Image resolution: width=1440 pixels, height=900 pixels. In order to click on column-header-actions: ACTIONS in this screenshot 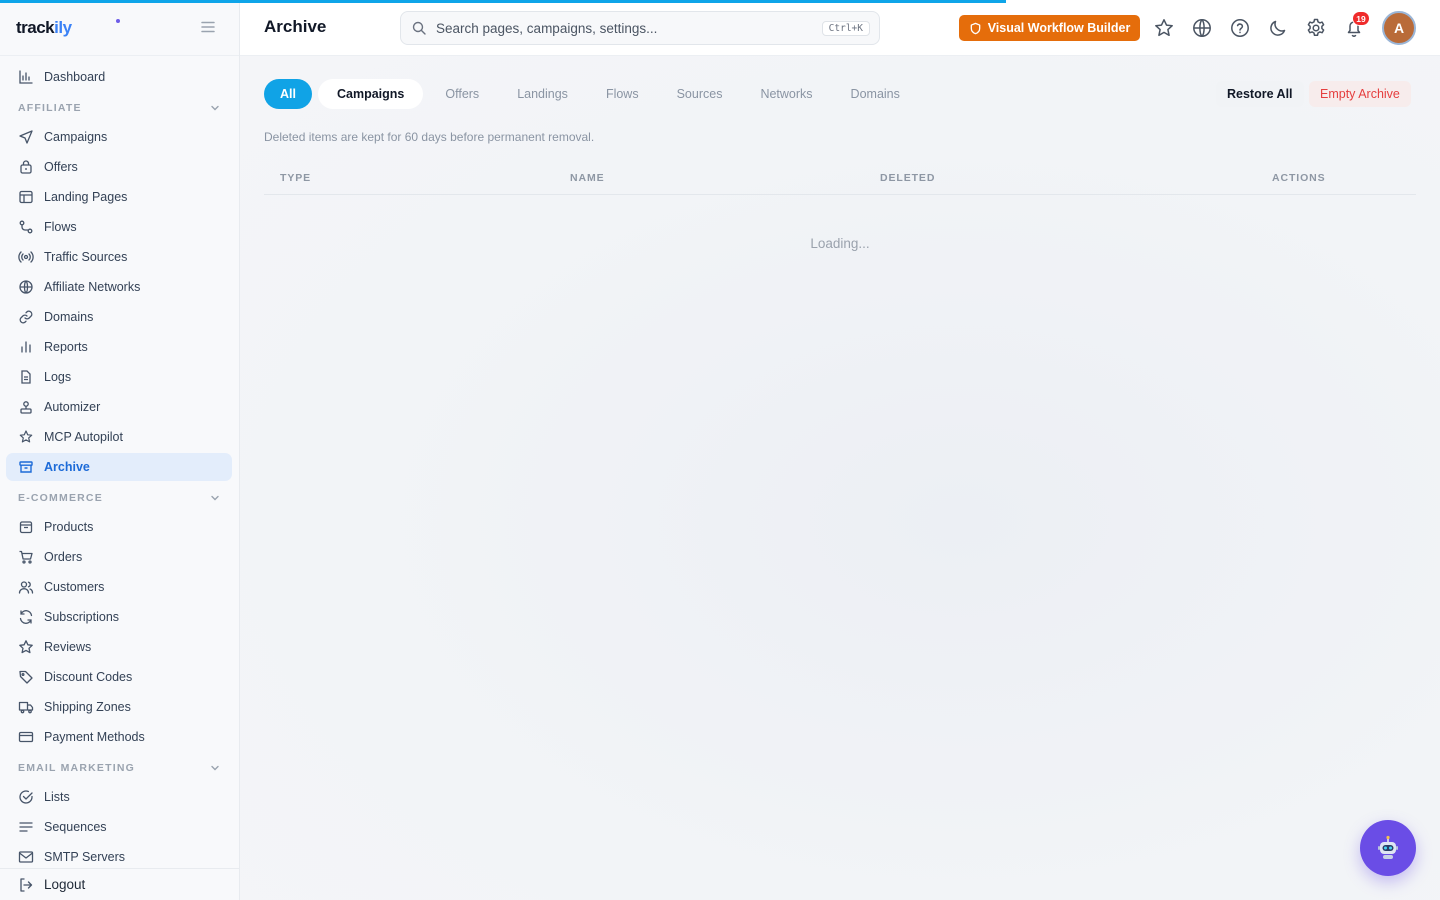, I will do `click(1299, 178)`.